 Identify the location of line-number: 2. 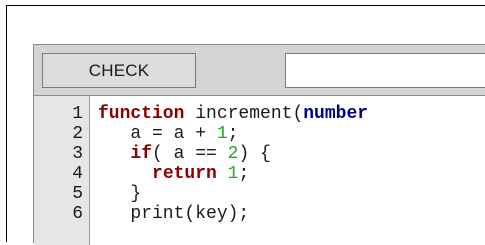
(77, 134).